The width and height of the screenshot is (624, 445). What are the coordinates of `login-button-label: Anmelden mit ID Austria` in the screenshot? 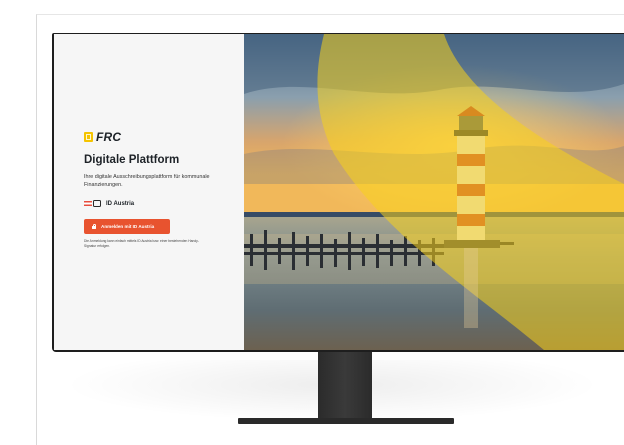 It's located at (128, 226).